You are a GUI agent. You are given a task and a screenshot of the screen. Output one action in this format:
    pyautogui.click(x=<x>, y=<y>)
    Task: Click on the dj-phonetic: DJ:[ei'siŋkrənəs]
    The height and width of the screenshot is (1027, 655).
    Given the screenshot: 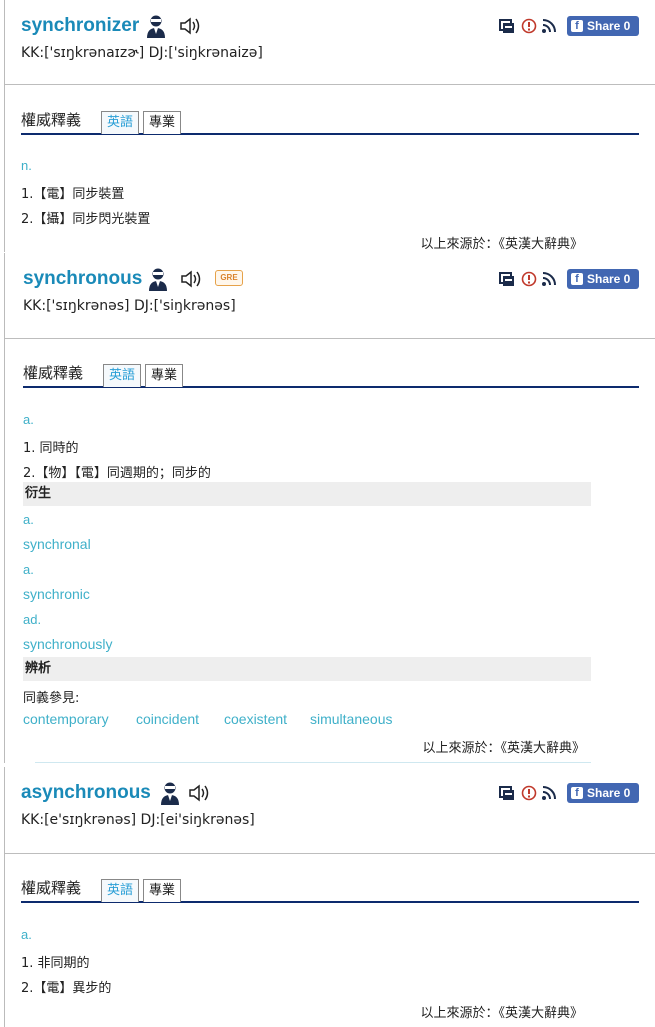 What is the action you would take?
    pyautogui.click(x=197, y=820)
    